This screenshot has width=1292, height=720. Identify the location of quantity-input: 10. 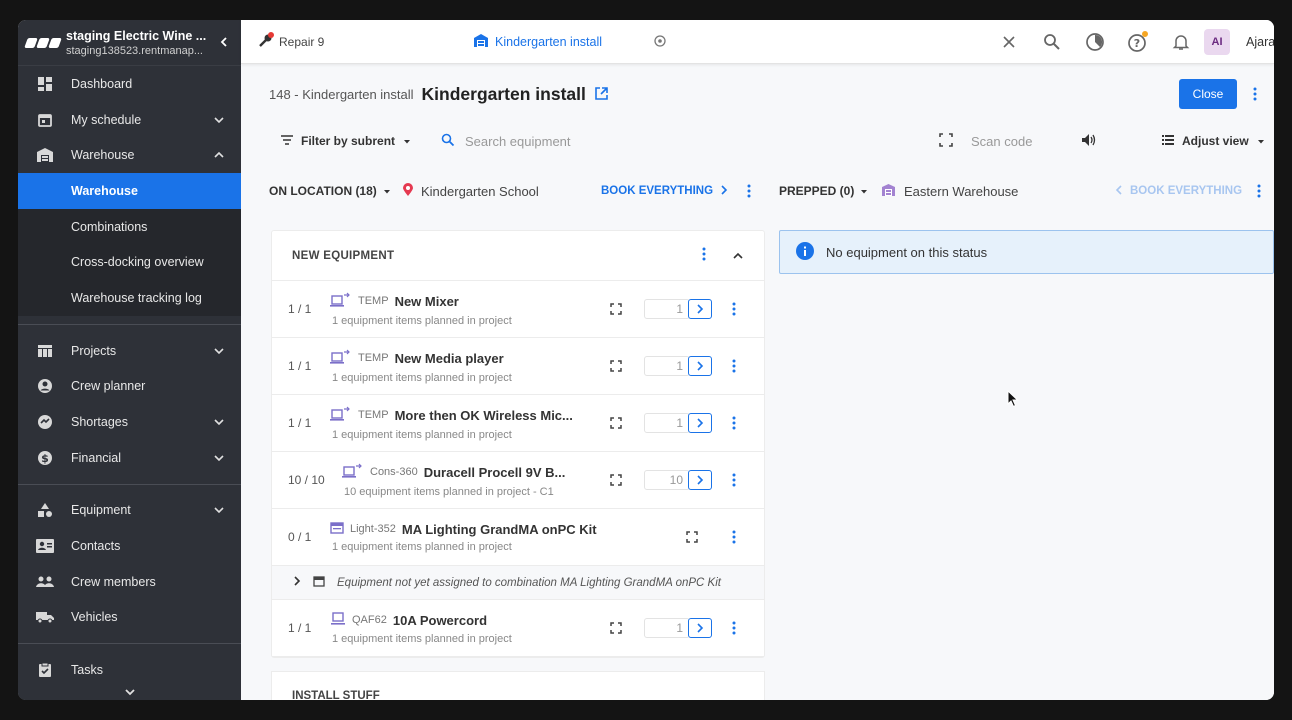
(667, 480).